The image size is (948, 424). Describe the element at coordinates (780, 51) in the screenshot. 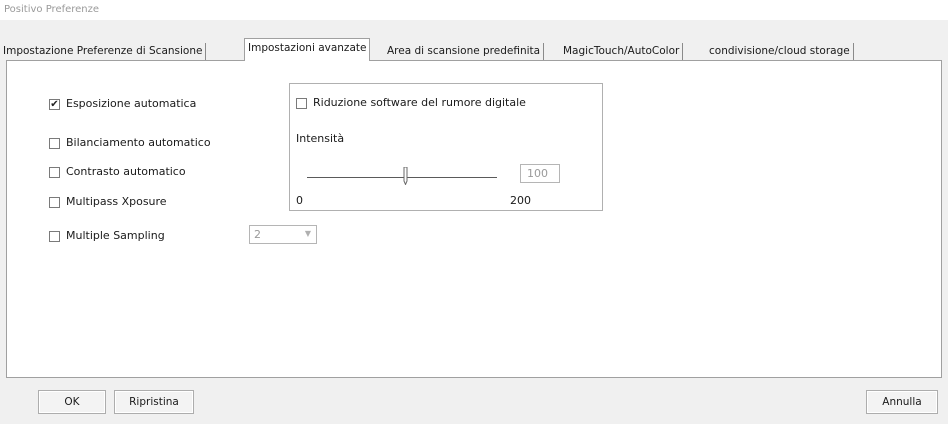

I see `tab-cloud-storage: condivisione/cloud storage` at that location.